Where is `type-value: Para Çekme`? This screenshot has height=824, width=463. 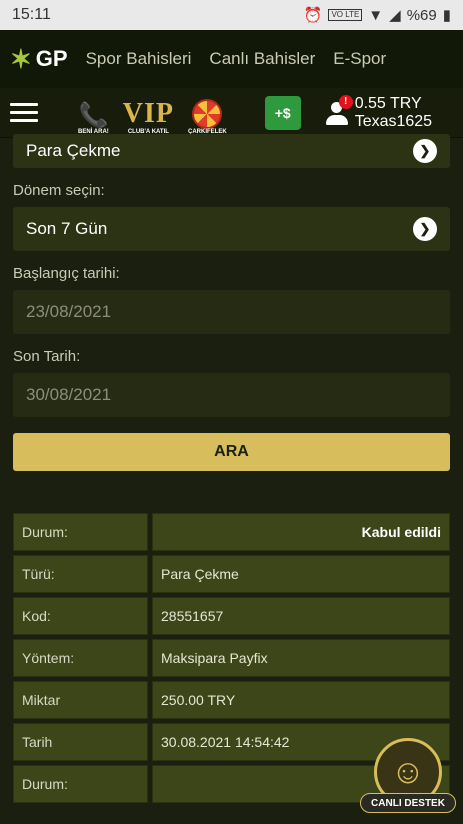
type-value: Para Çekme is located at coordinates (301, 574).